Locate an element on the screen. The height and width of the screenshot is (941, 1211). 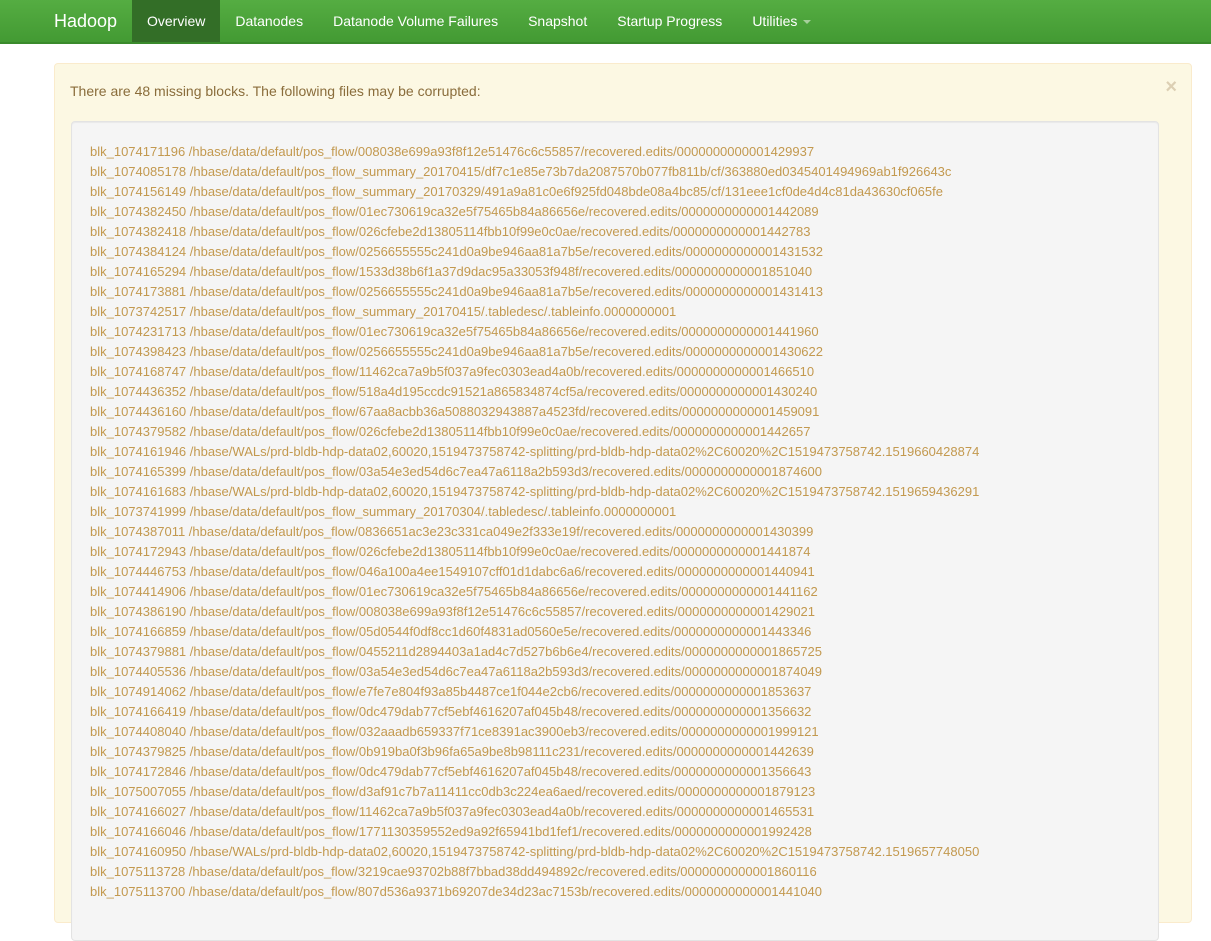
nav-datanodes: Datanodes is located at coordinates (269, 21).